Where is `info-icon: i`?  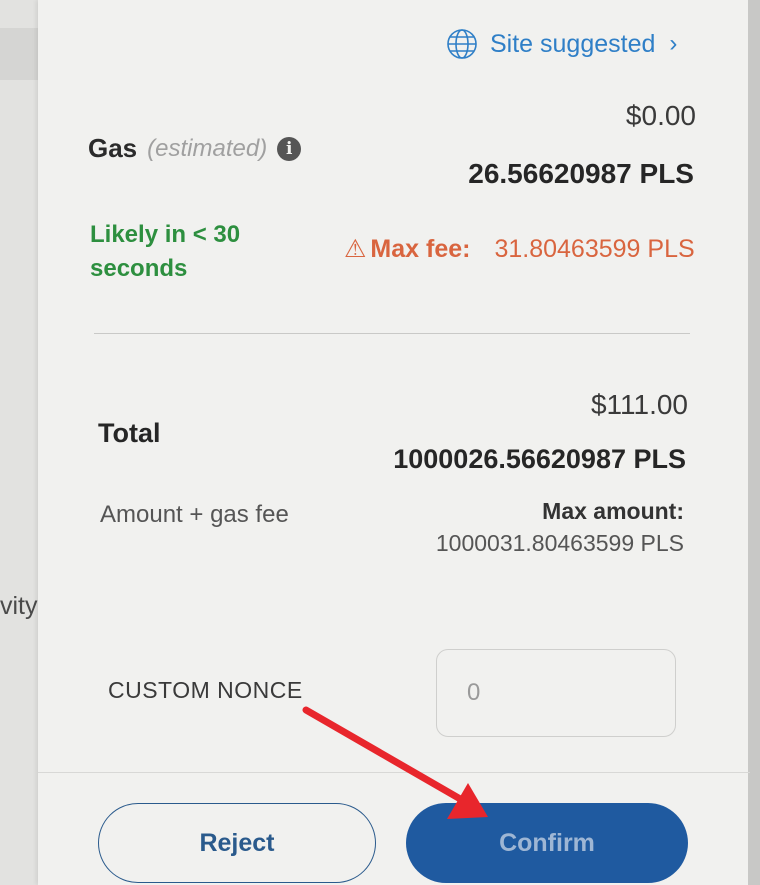 info-icon: i is located at coordinates (289, 148).